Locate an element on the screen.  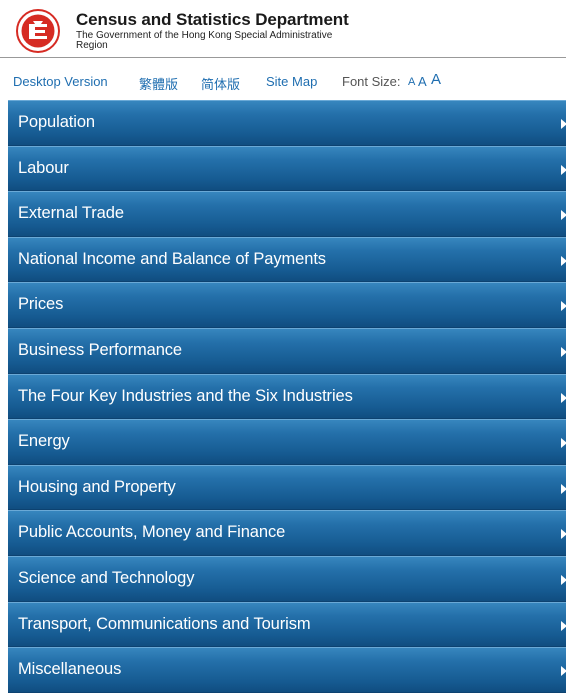
traditional-chinese-link: 繁體版 is located at coordinates (158, 83).